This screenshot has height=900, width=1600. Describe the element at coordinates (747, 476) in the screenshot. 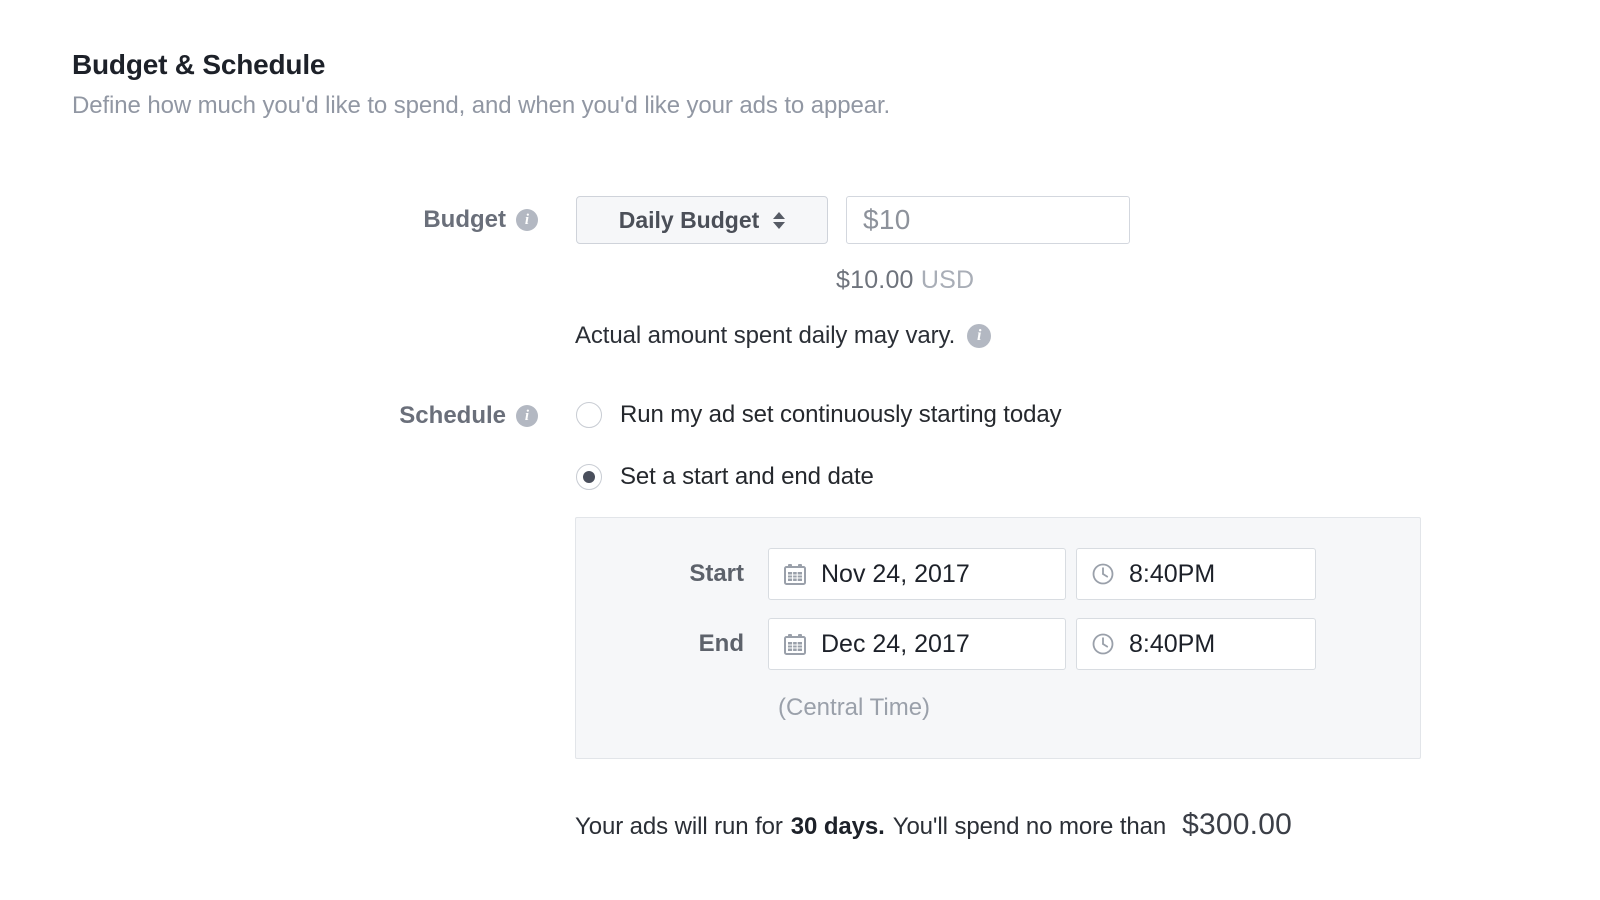

I see `schedule-option-date-range-label: Set a start and end date` at that location.